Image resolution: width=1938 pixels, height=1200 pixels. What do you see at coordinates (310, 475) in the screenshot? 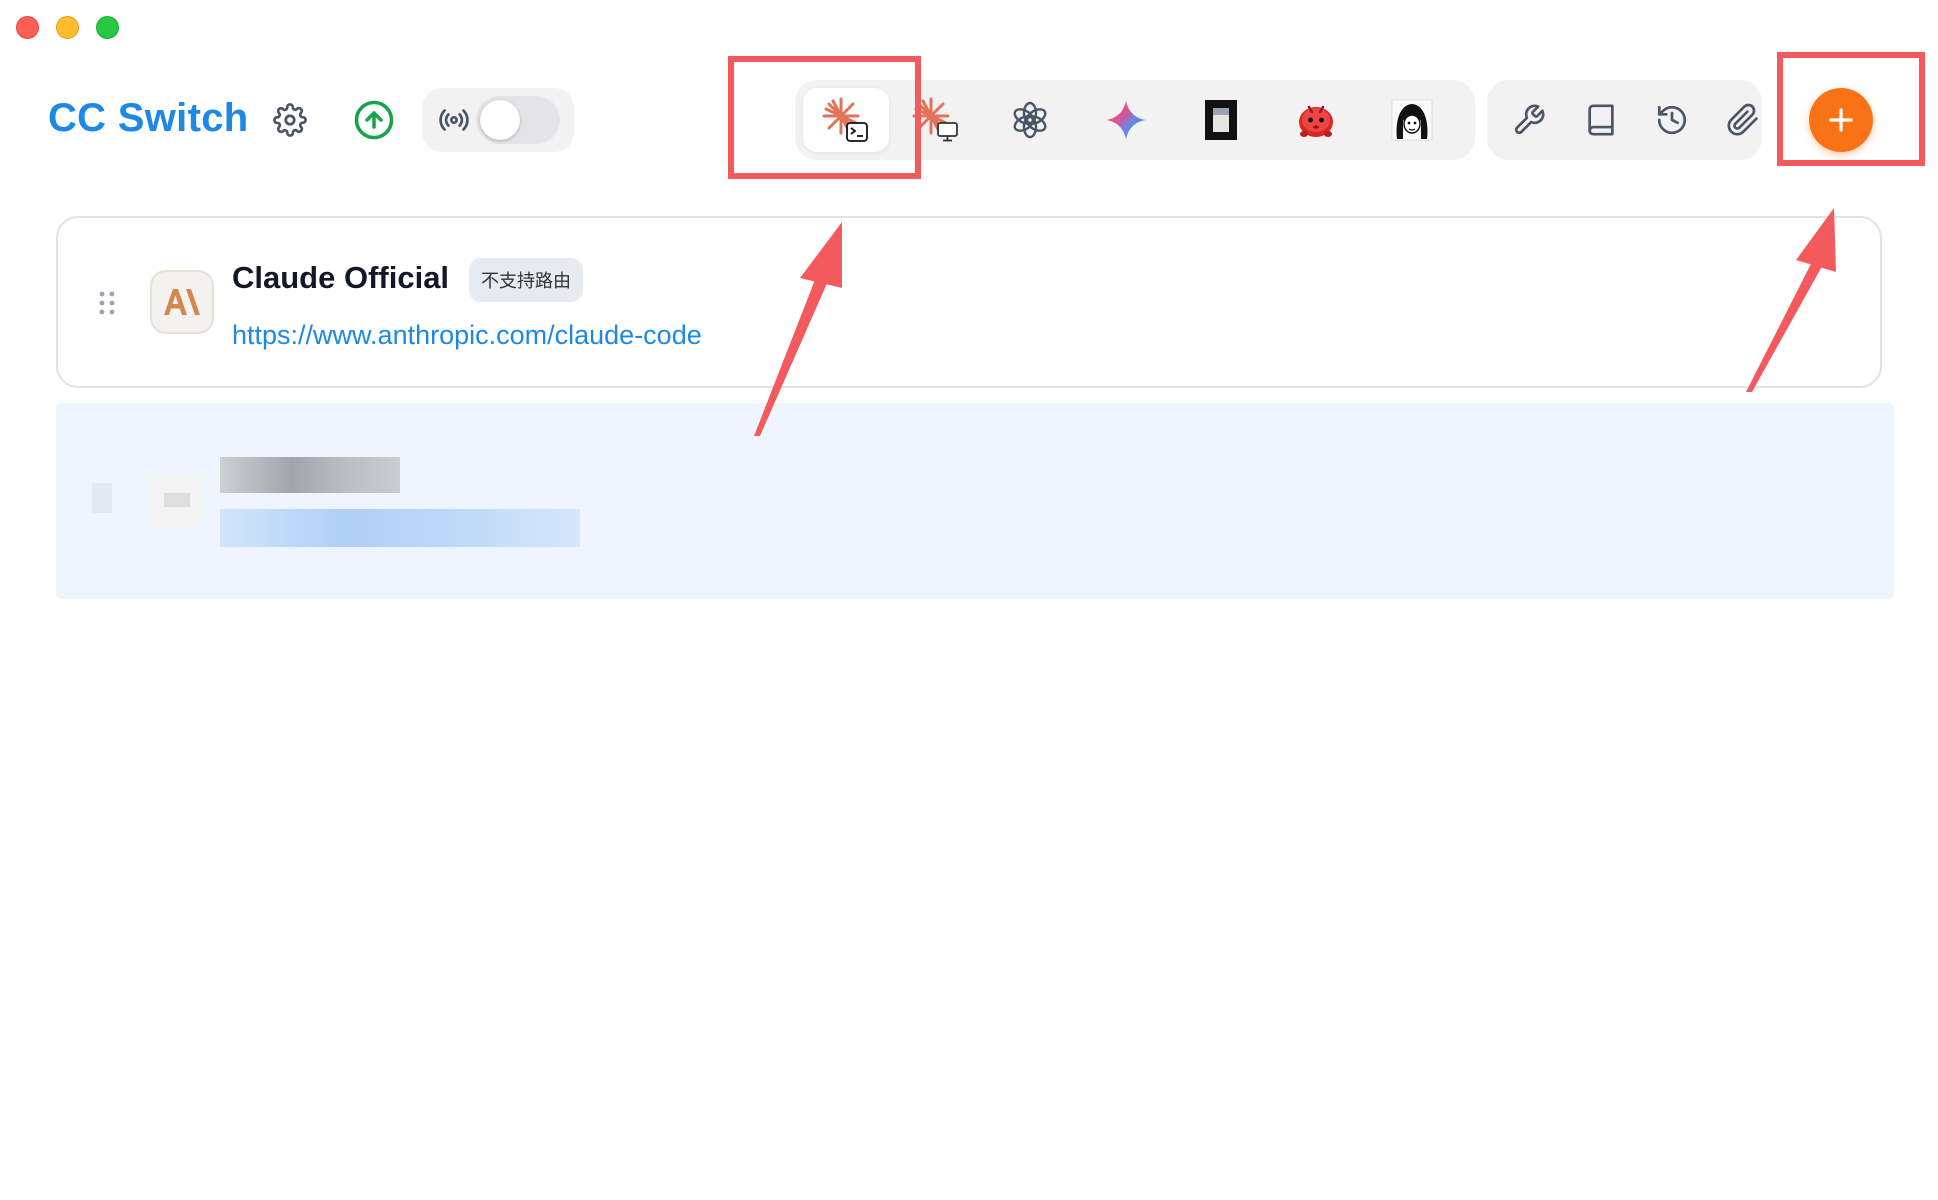
I see `redacted-name` at bounding box center [310, 475].